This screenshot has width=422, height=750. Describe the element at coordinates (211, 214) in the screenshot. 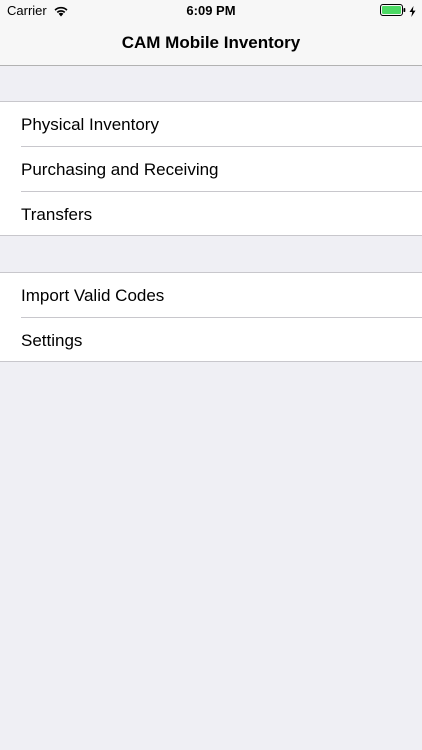

I see `menu-item-transfers: Transfers` at that location.